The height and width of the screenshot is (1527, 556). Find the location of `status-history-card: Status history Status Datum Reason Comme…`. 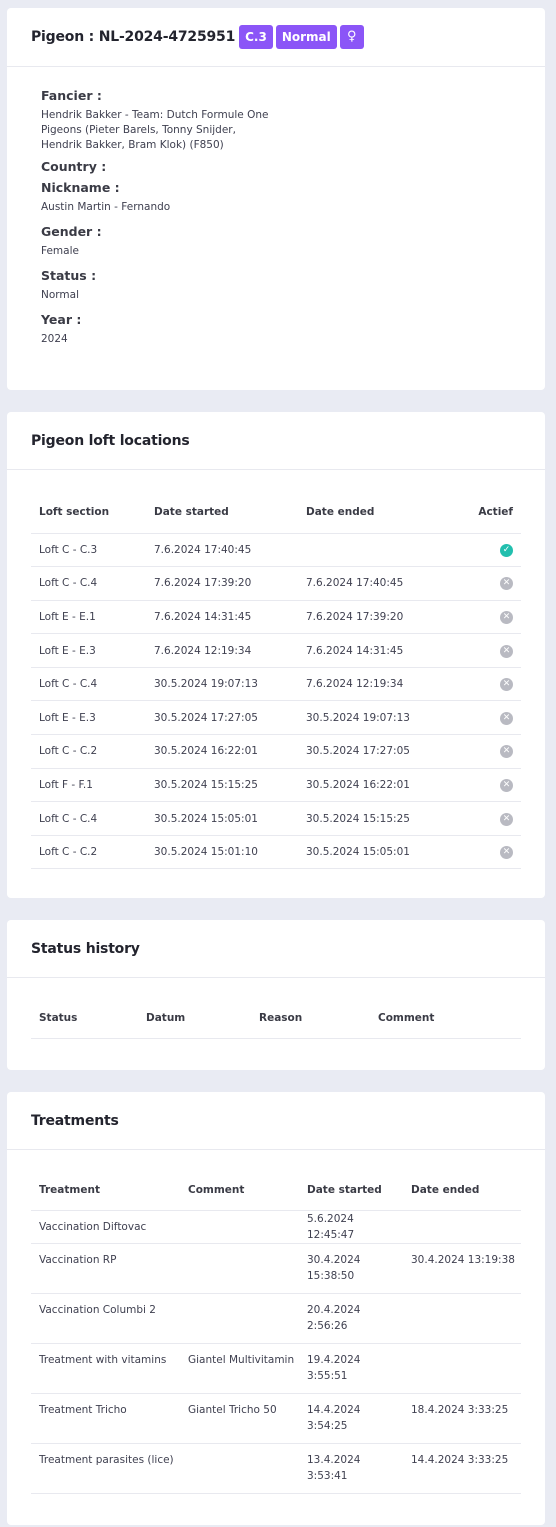

status-history-card: Status history Status Datum Reason Comme… is located at coordinates (276, 995).